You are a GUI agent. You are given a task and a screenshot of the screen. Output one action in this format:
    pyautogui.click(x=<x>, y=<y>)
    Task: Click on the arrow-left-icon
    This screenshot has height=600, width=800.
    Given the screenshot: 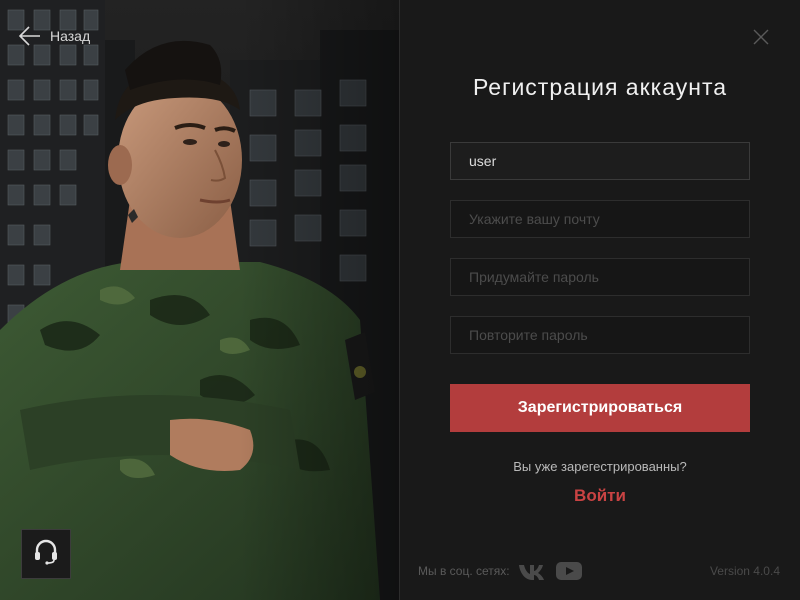 What is the action you would take?
    pyautogui.click(x=30, y=36)
    